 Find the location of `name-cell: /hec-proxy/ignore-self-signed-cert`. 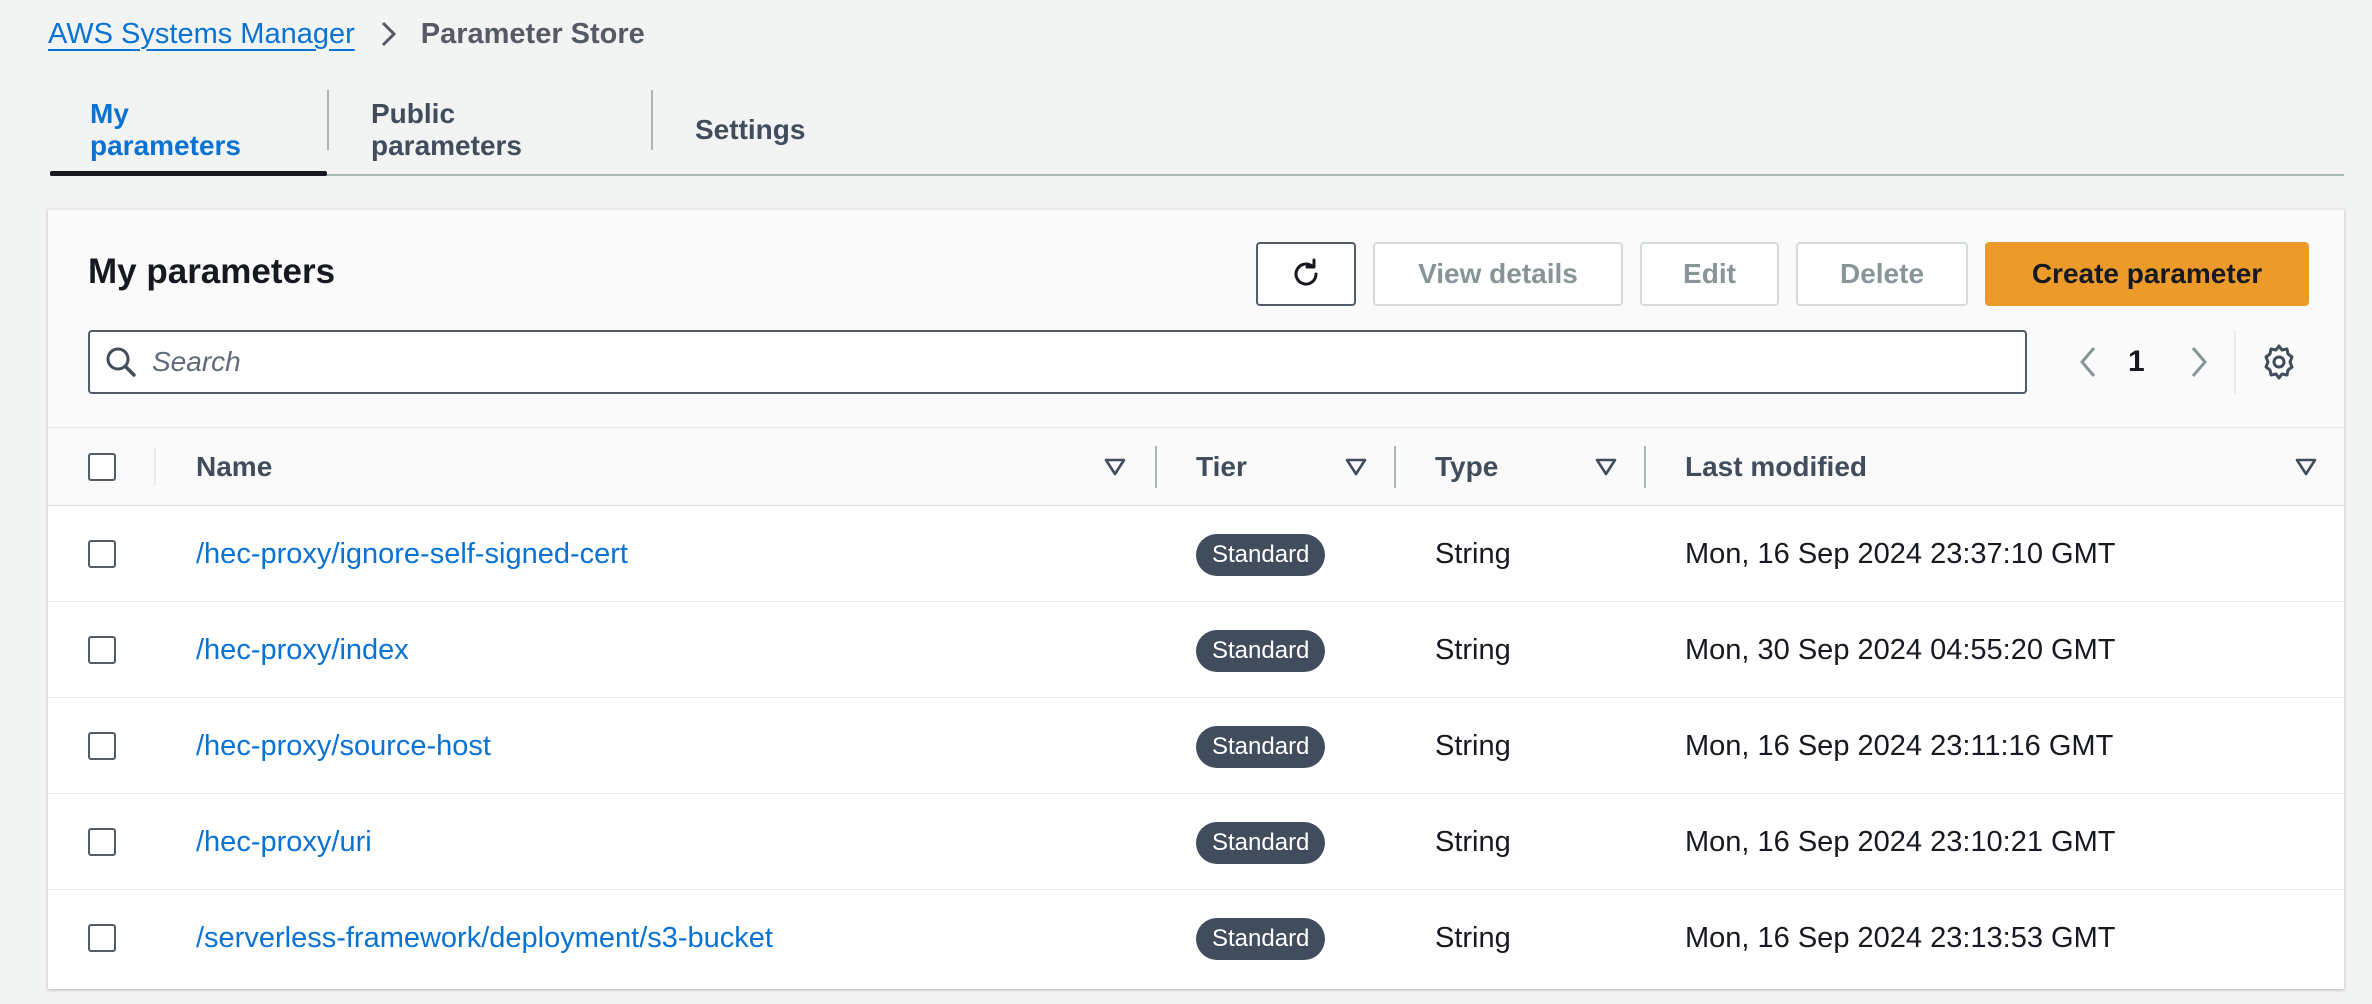

name-cell: /hec-proxy/ignore-self-signed-cert is located at coordinates (412, 554).